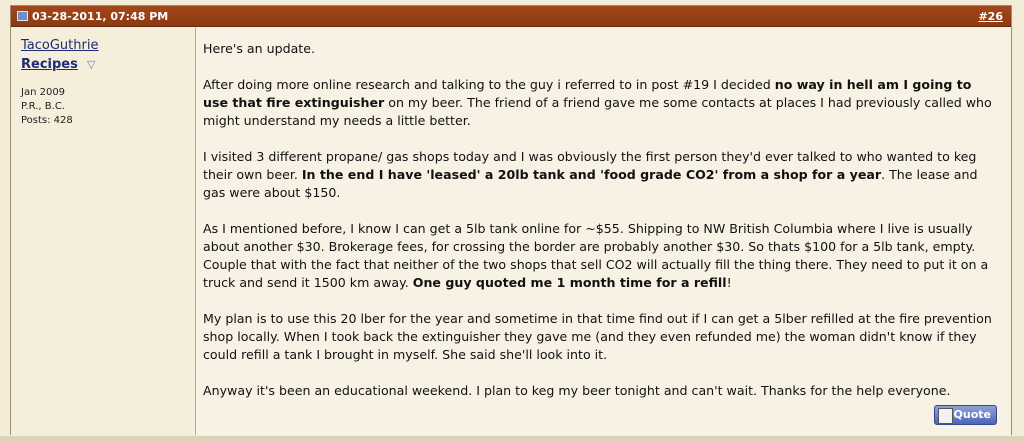  I want to click on post-header: 03-28-2011, 07:48 PM #26, so click(511, 16).